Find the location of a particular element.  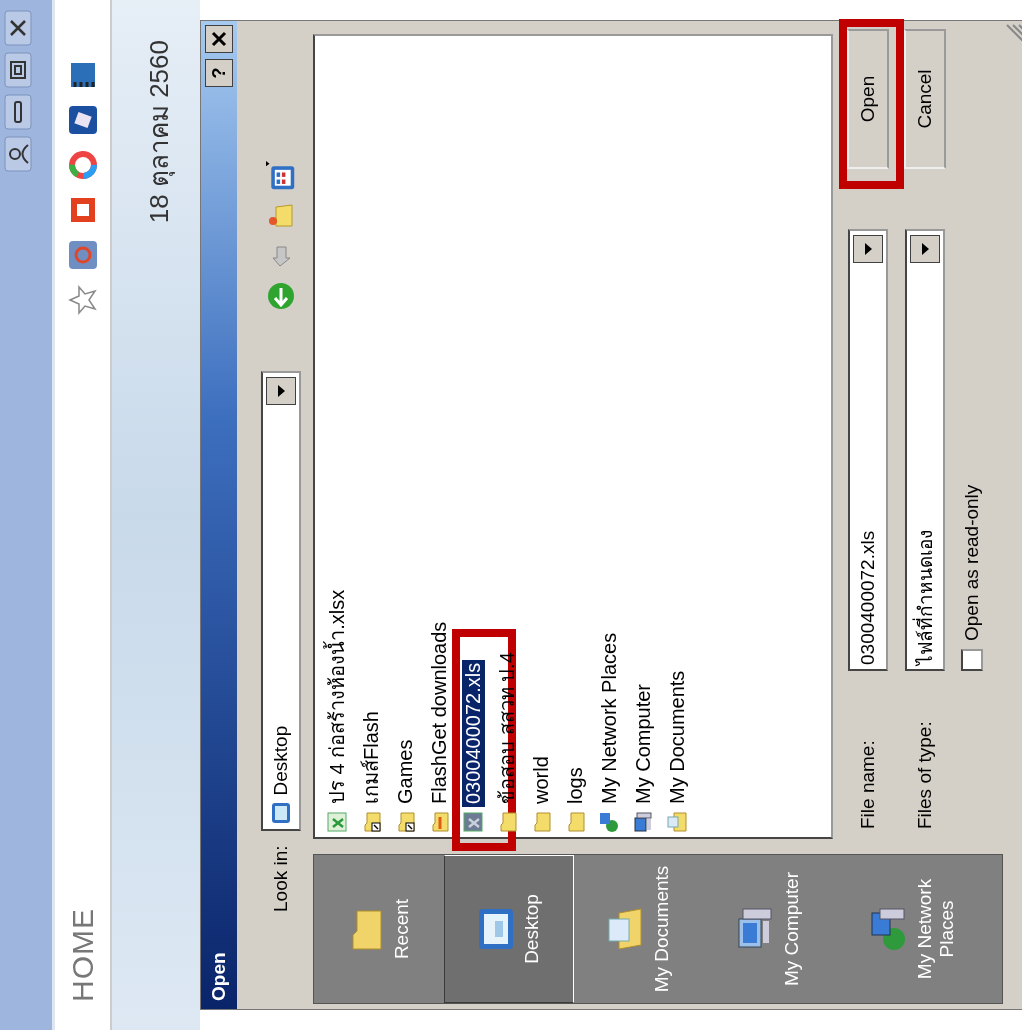

file-item: world is located at coordinates (541, 780).